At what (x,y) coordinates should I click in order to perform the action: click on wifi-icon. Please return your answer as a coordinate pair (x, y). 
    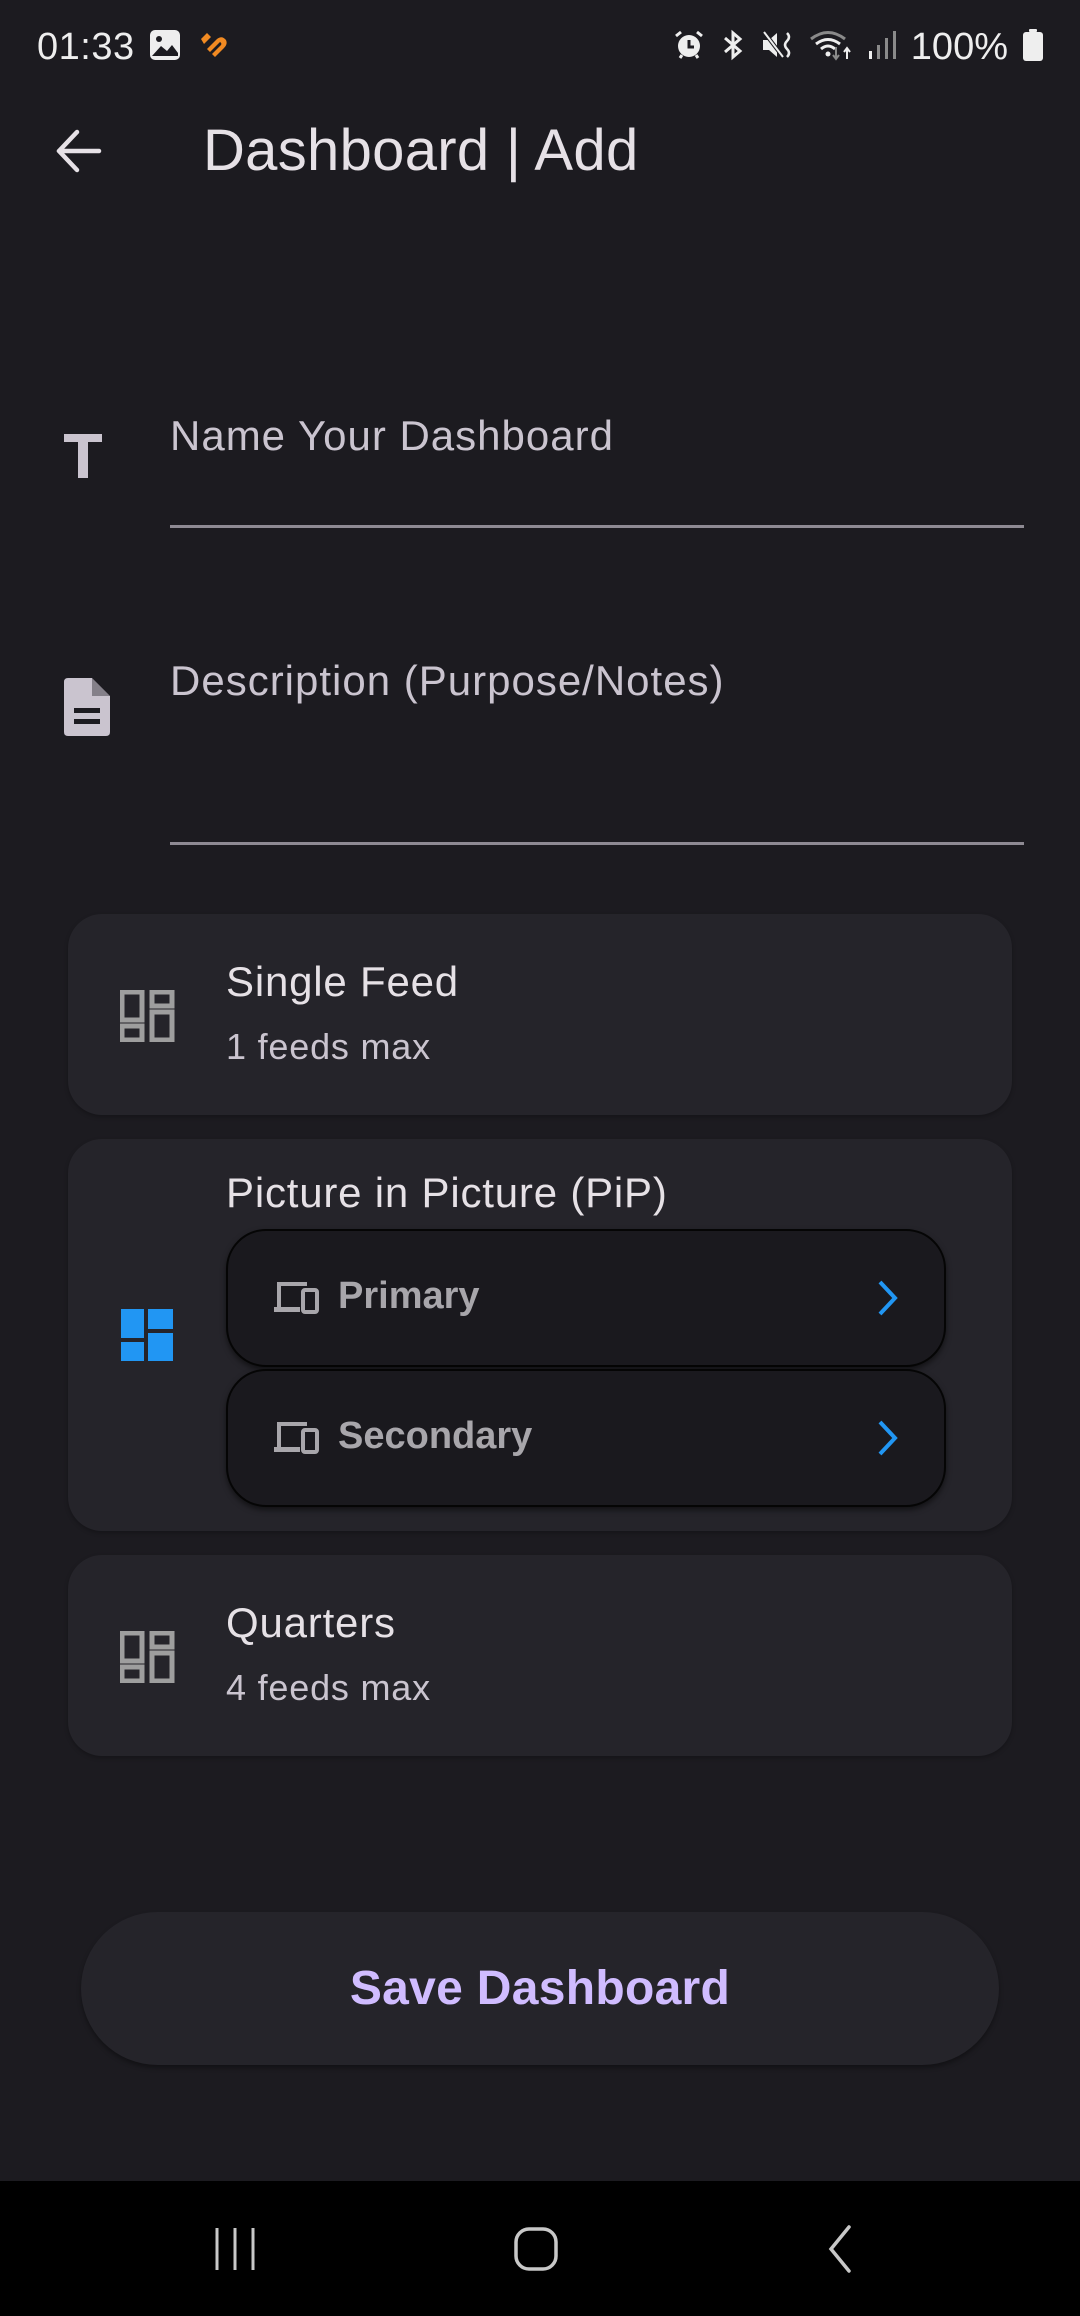
    Looking at the image, I should click on (831, 47).